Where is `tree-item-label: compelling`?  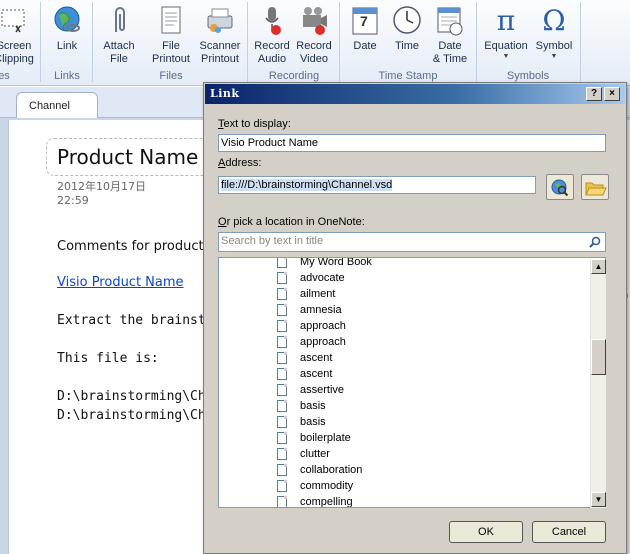 tree-item-label: compelling is located at coordinates (326, 502).